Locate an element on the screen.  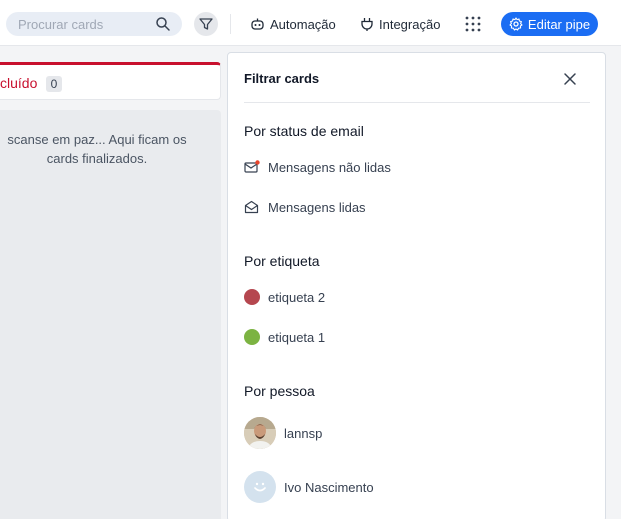
person-name: lannsp is located at coordinates (303, 433).